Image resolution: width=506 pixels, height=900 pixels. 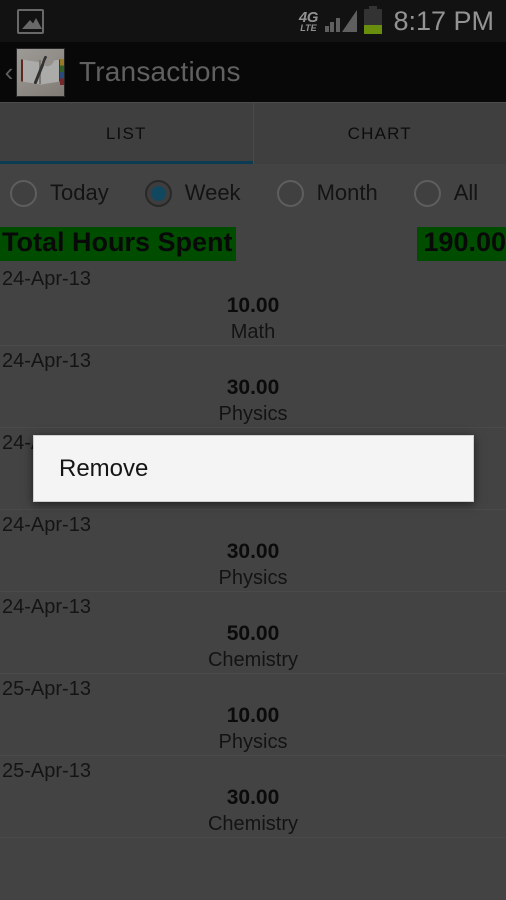 I want to click on table-row: 24-Apr-13 10.00 Math, so click(x=253, y=305).